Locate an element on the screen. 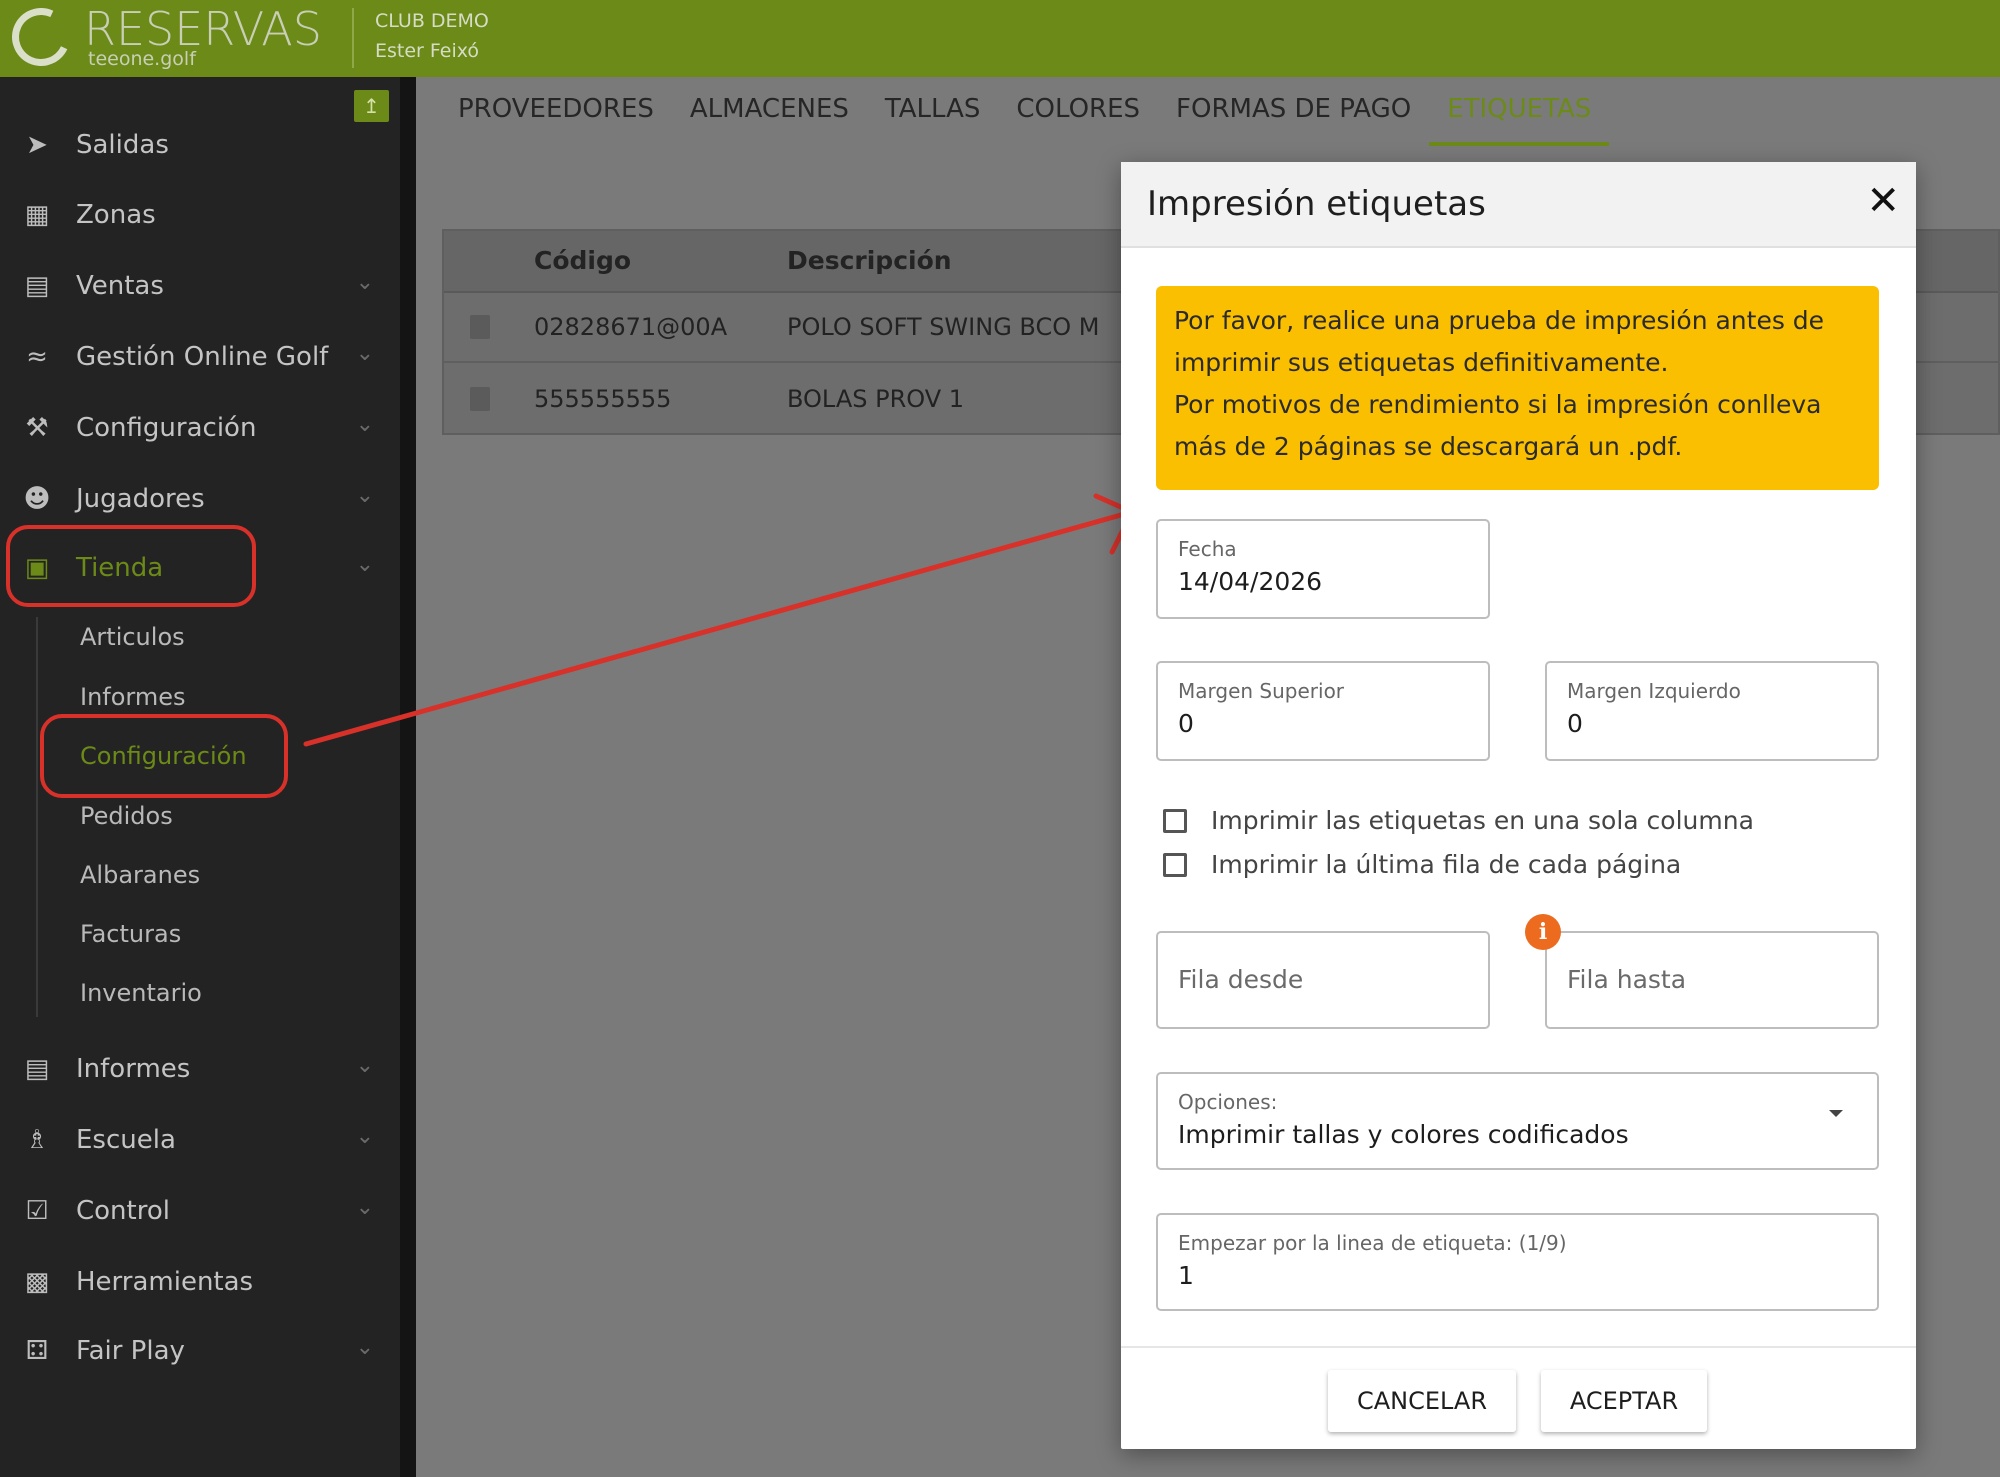 Image resolution: width=2000 pixels, height=1477 pixels. cancel-button: CANCELAR is located at coordinates (1422, 1401).